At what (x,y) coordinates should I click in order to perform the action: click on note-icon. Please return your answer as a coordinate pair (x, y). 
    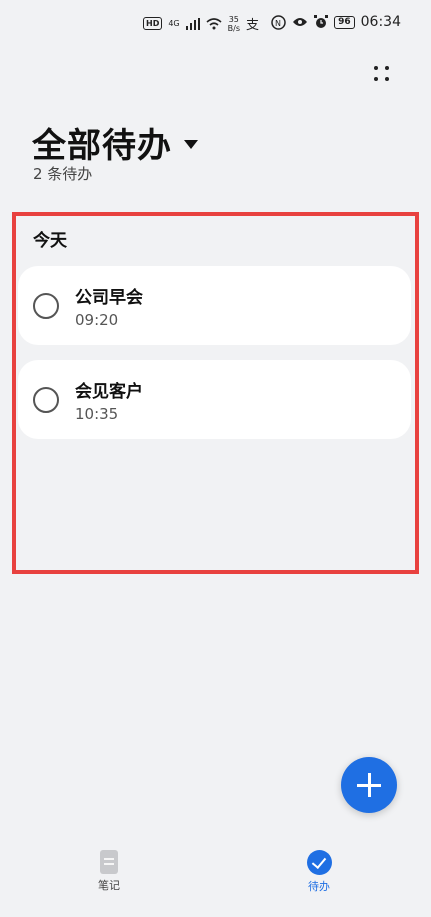
    Looking at the image, I should click on (109, 862).